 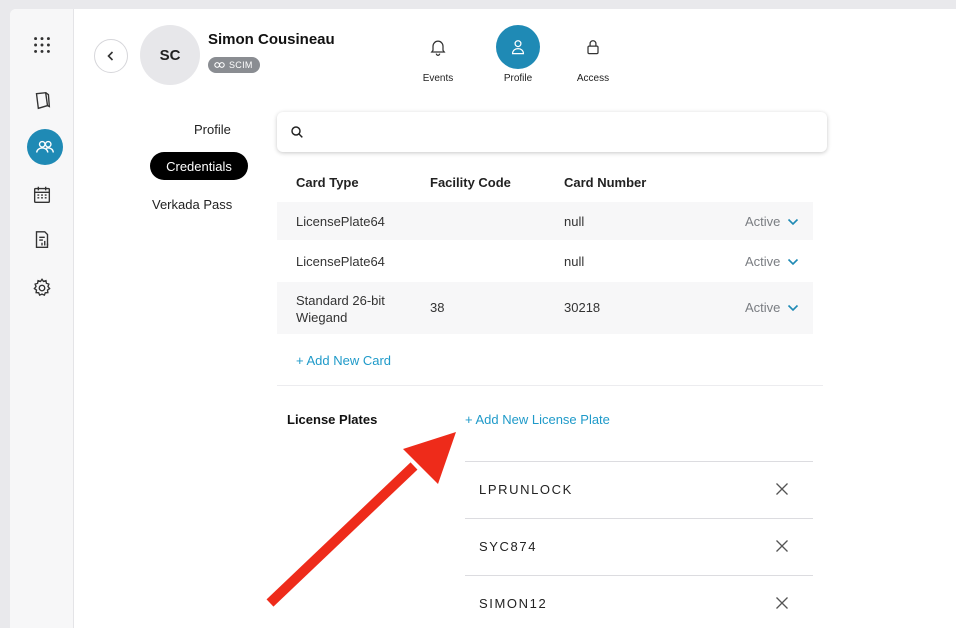 I want to click on cell-facility-code: 38, so click(x=437, y=307).